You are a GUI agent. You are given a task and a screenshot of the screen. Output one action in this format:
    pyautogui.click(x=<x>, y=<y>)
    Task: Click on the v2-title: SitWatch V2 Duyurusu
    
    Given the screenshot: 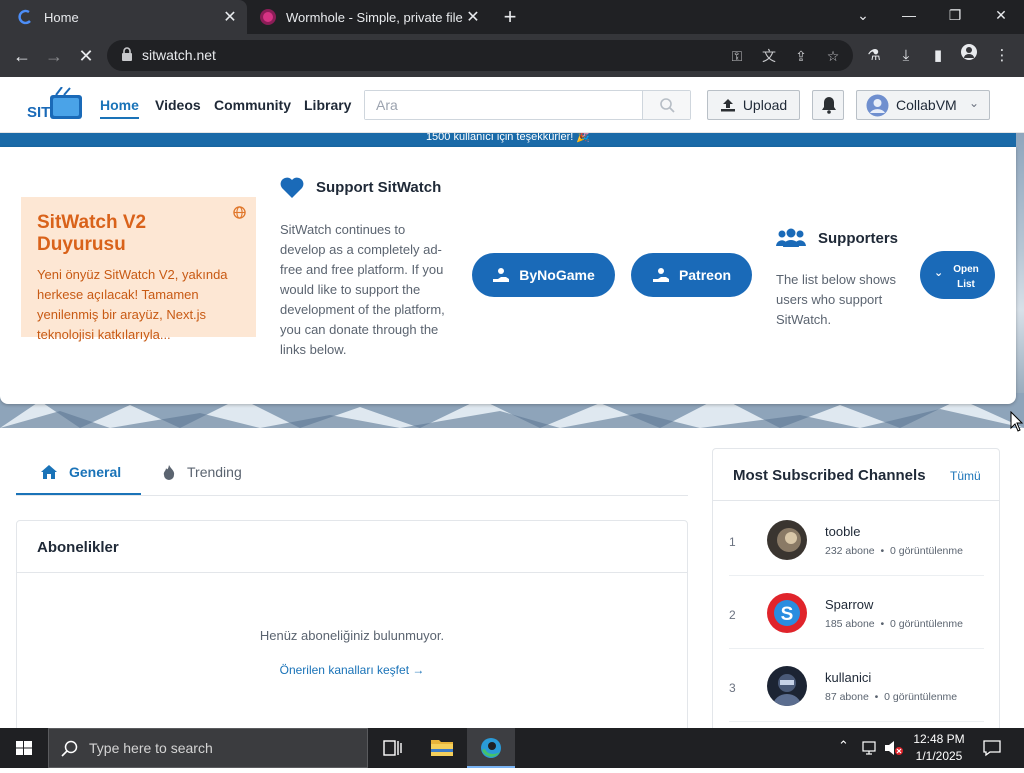 What is the action you would take?
    pyautogui.click(x=92, y=233)
    